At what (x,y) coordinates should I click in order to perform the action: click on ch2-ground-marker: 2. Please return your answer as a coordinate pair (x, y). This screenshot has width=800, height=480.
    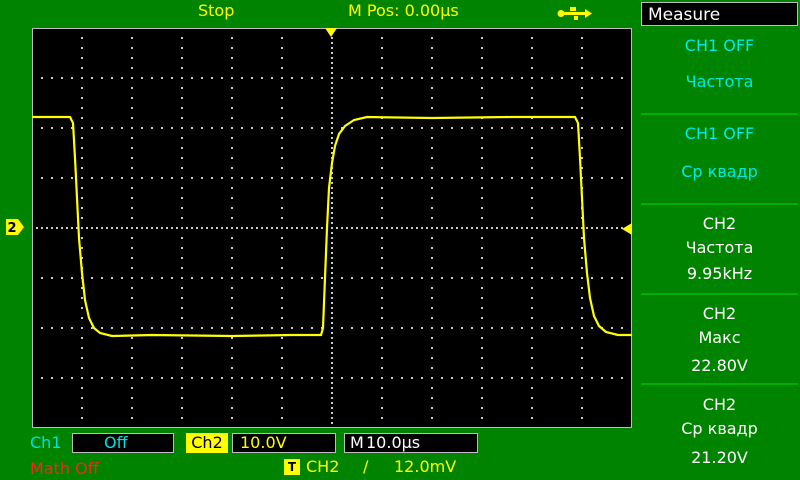
    Looking at the image, I should click on (15, 227).